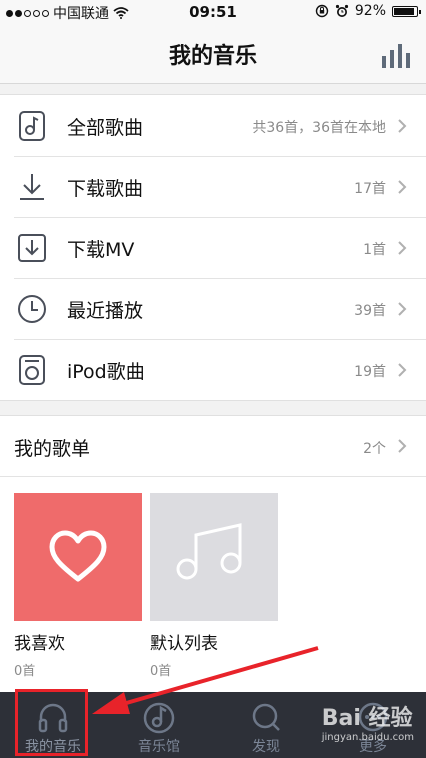 This screenshot has width=426, height=758. I want to click on alarm-icon, so click(341, 10).